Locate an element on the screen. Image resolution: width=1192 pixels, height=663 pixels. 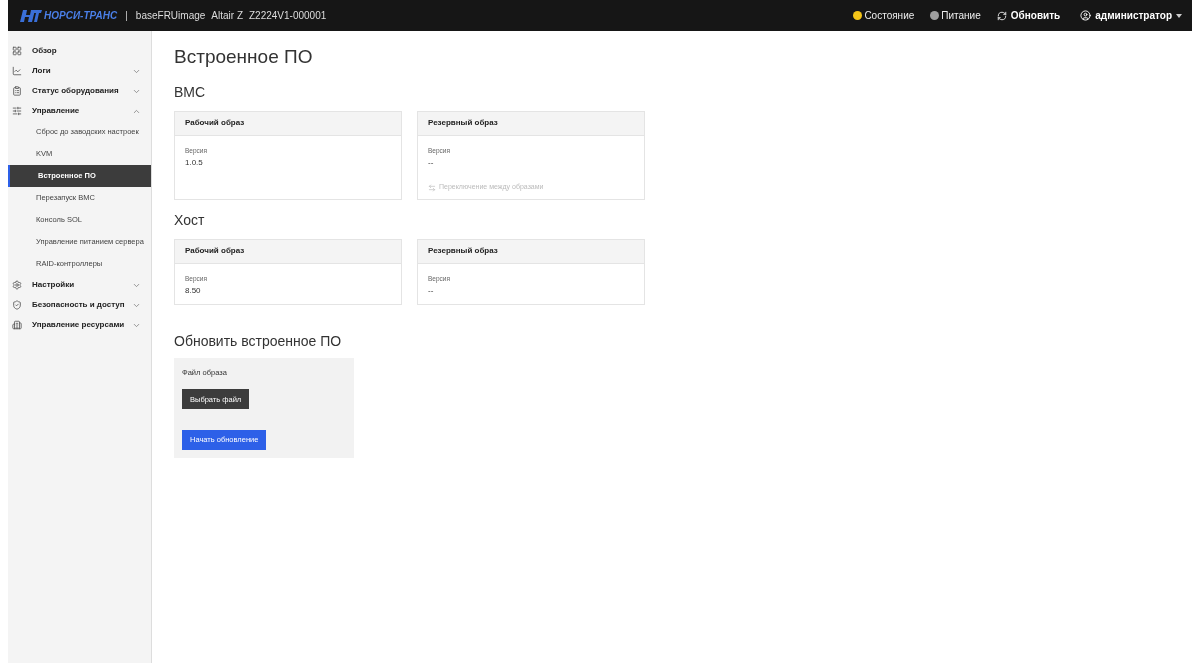
shield-check-icon is located at coordinates (17, 305).